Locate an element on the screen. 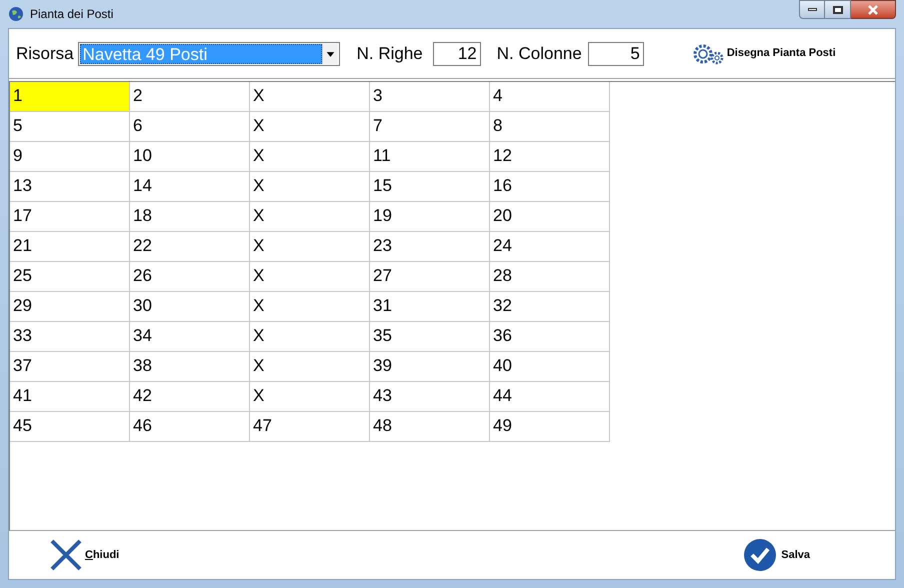 Image resolution: width=904 pixels, height=588 pixels. seat-cell: 45 is located at coordinates (70, 427).